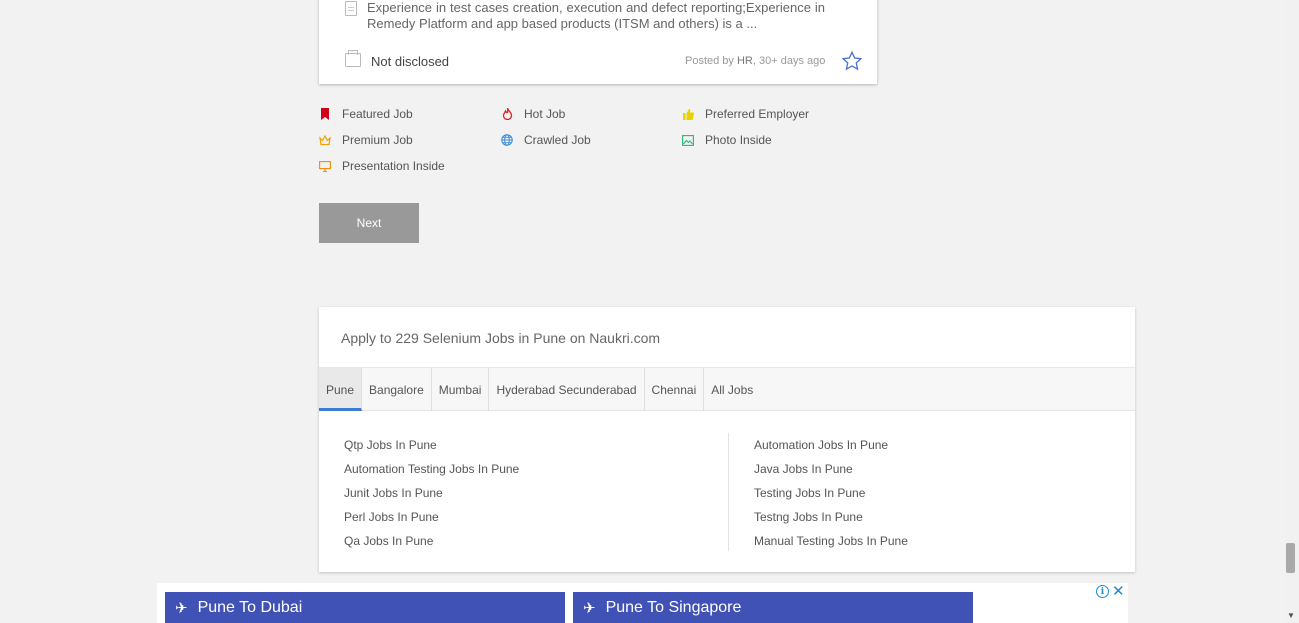 The height and width of the screenshot is (623, 1299). Describe the element at coordinates (431, 541) in the screenshot. I see `related-link: Qa Jobs In Pune` at that location.